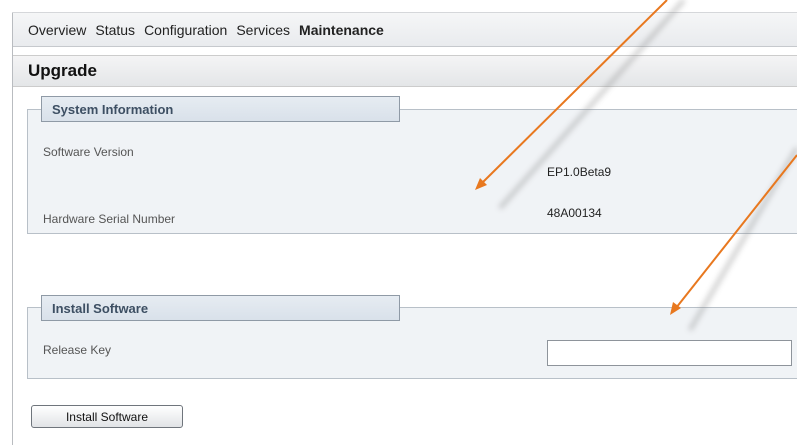  What do you see at coordinates (220, 109) in the screenshot?
I see `system-information-legend: System Information` at bounding box center [220, 109].